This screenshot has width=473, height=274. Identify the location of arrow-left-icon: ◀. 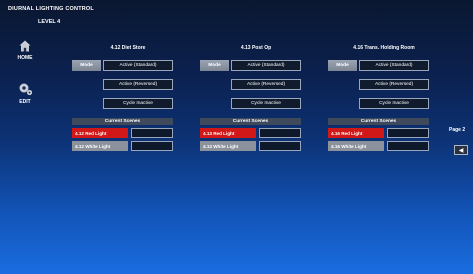
(461, 150).